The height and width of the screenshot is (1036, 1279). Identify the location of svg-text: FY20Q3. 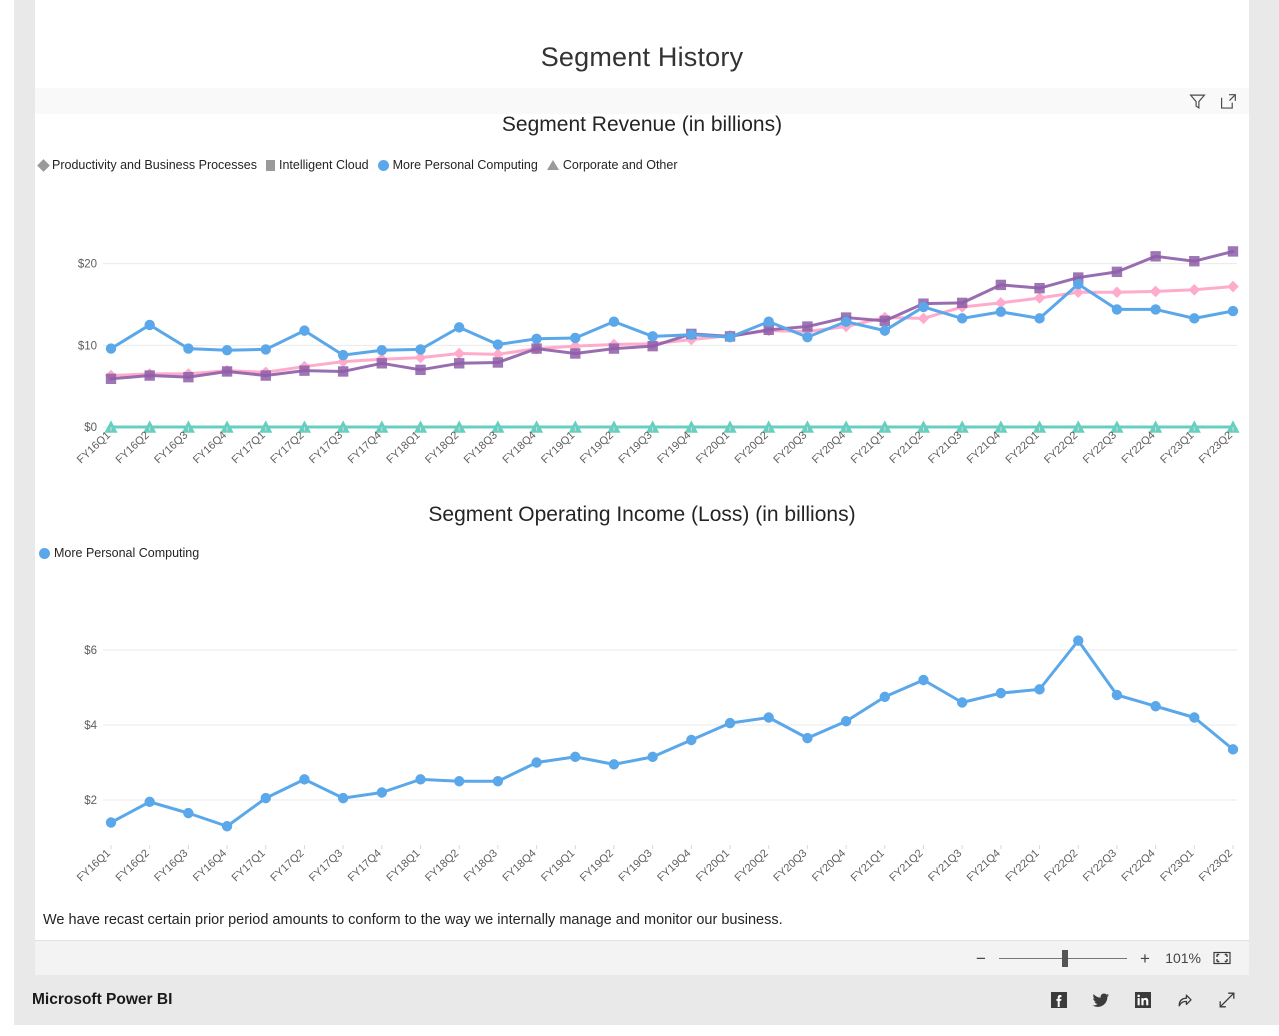
(790, 865).